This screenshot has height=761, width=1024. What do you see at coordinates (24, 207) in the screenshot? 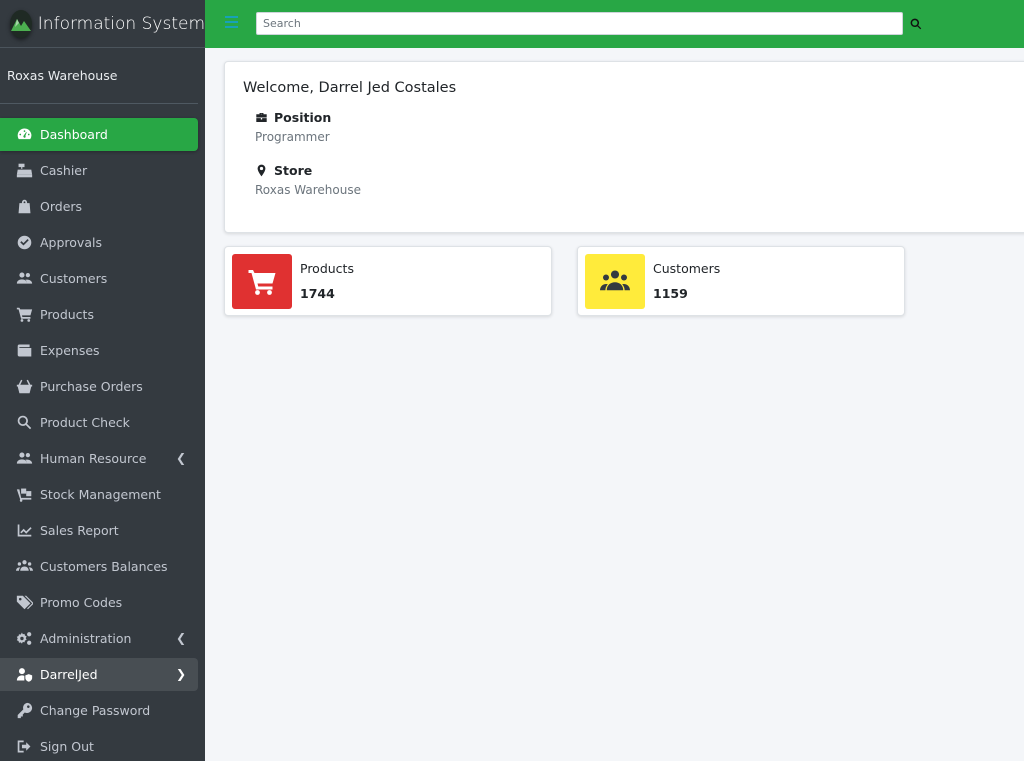
I see `shopping-bag-icon` at bounding box center [24, 207].